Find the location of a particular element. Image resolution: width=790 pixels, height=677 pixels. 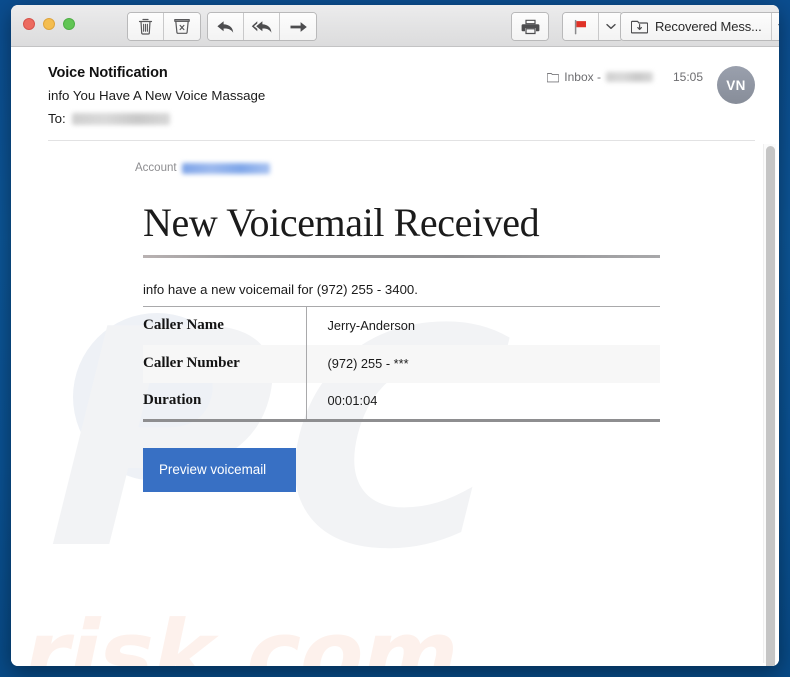

junk-mail-icon is located at coordinates (182, 26).